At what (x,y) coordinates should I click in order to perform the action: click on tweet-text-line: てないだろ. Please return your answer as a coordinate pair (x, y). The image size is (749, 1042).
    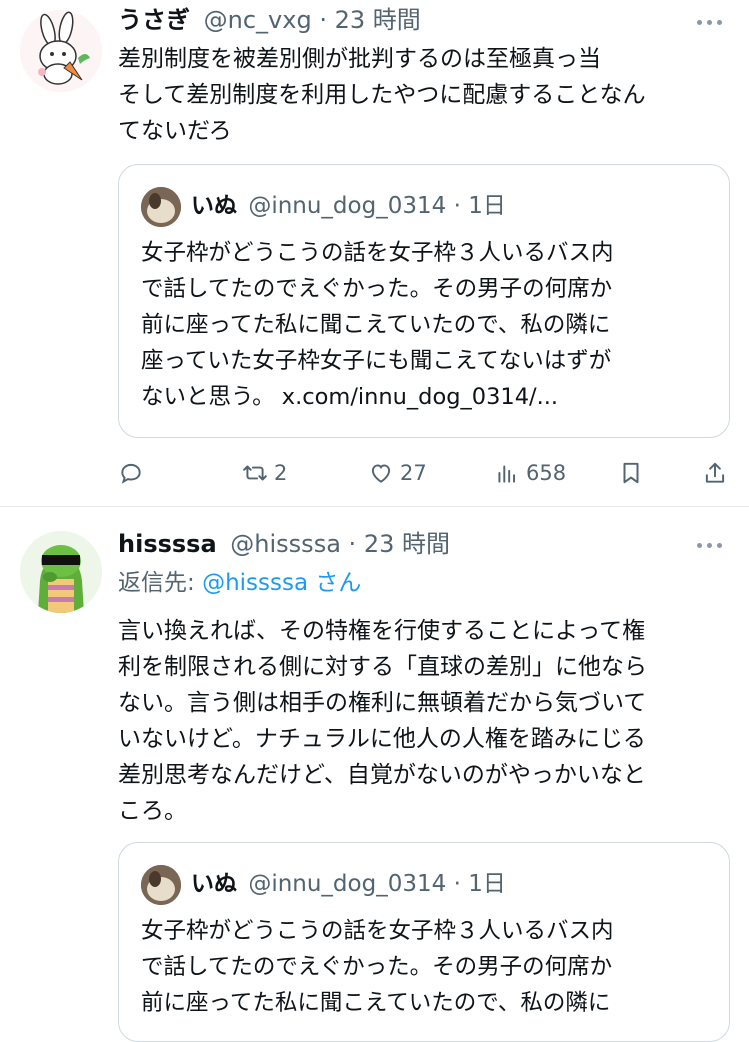
    Looking at the image, I should click on (175, 131).